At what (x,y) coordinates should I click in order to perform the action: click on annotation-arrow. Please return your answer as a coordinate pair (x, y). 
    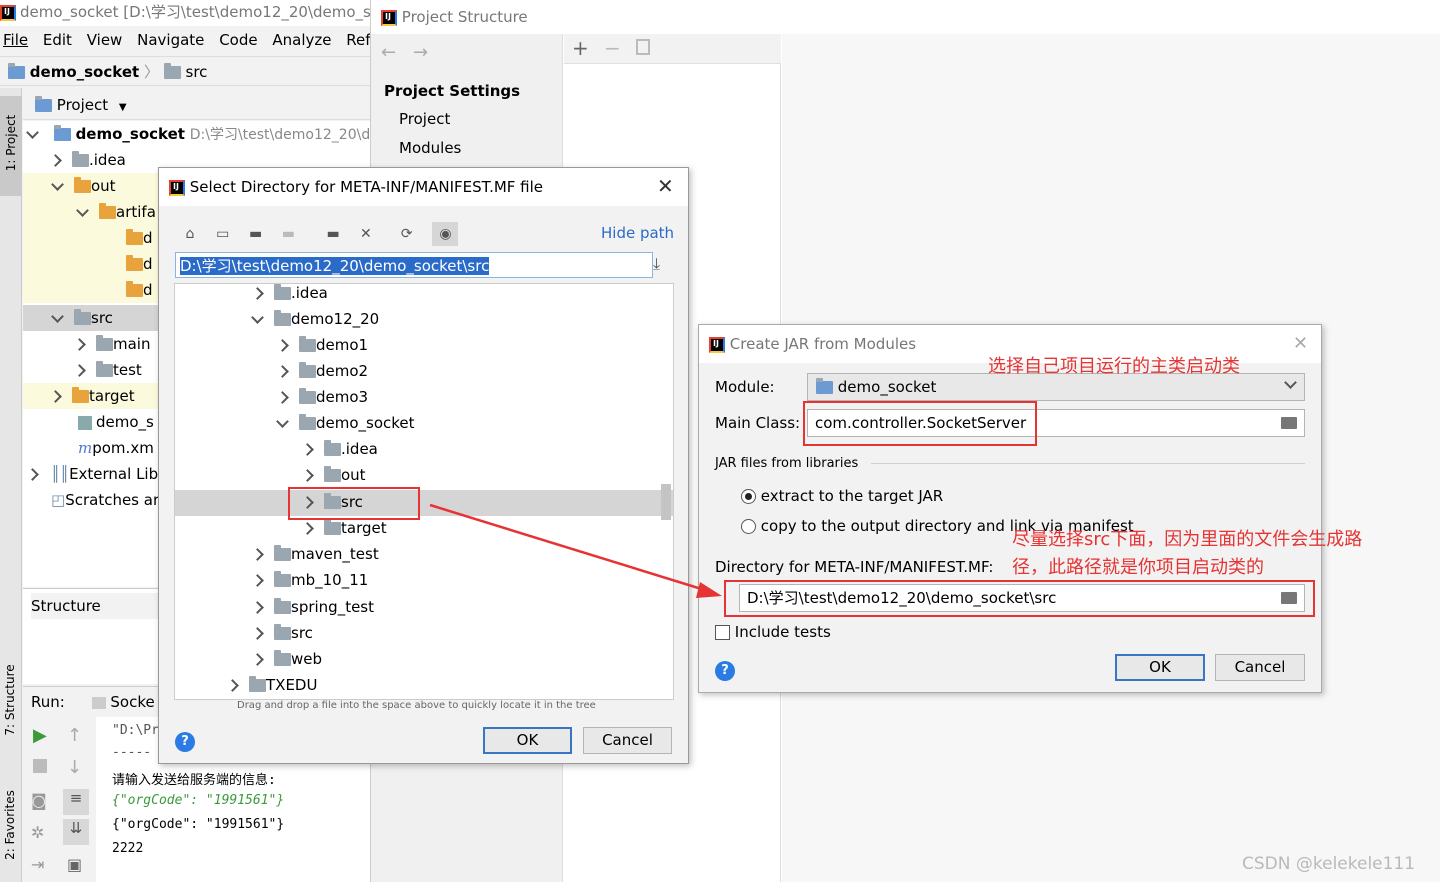
    Looking at the image, I should click on (575, 550).